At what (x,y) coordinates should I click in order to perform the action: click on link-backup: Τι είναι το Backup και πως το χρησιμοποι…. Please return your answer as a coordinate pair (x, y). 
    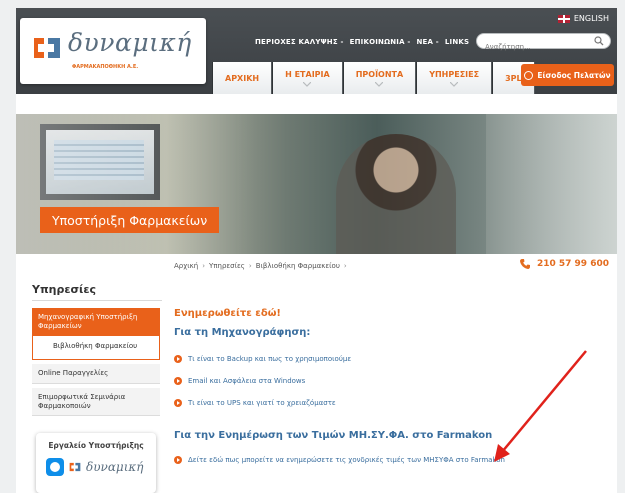
    Looking at the image, I should click on (269, 359).